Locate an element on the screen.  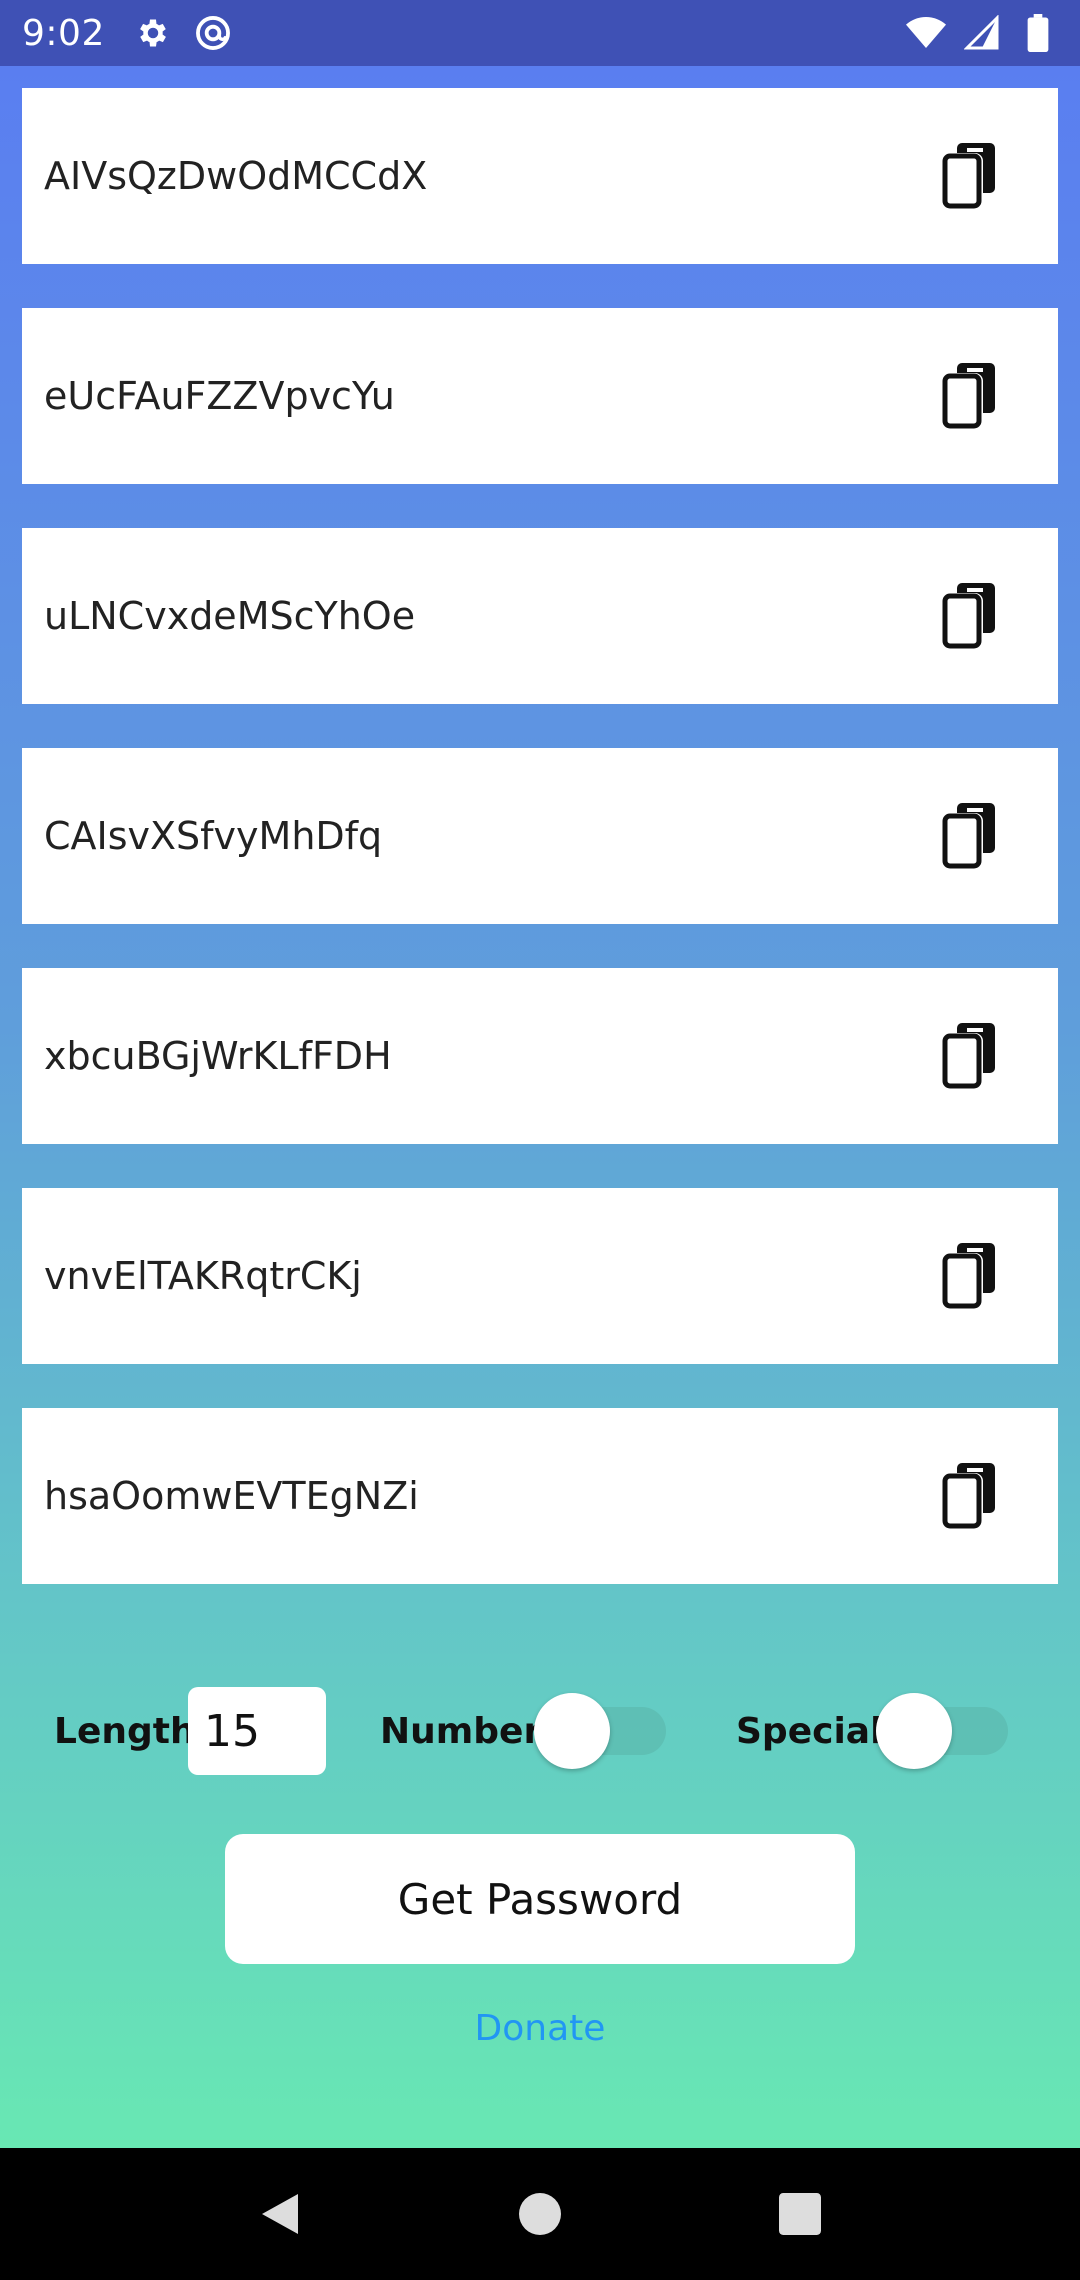
length-label: Length is located at coordinates (125, 1731).